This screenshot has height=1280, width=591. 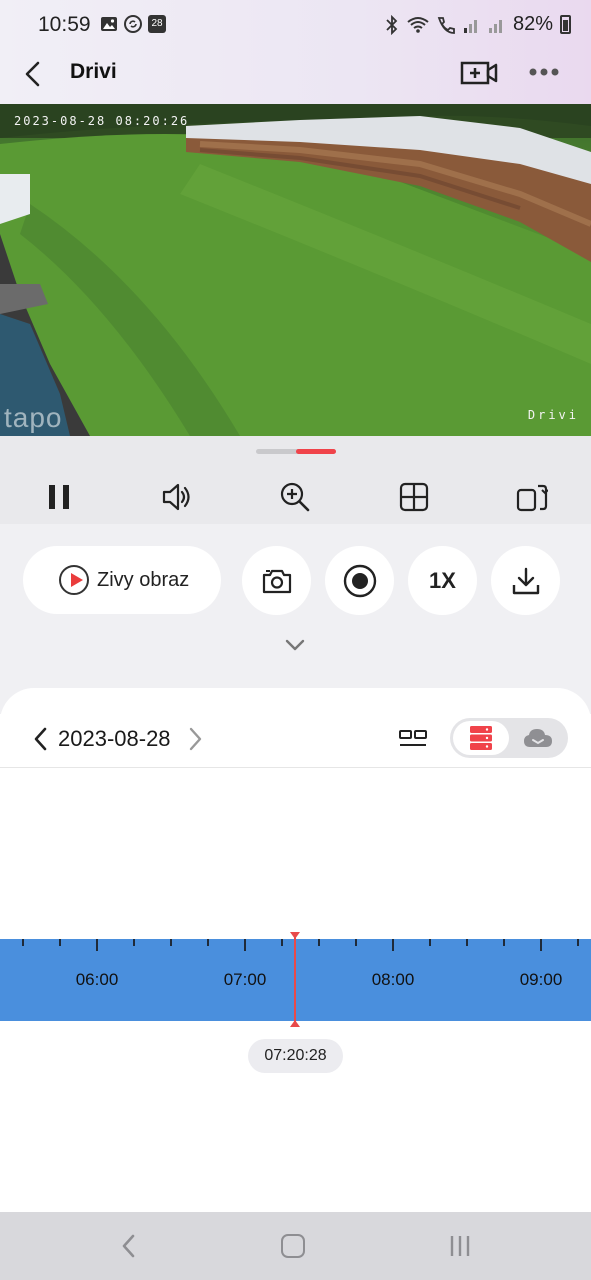 I want to click on actions-area: Zivy obraz 1X, so click(x=295, y=619).